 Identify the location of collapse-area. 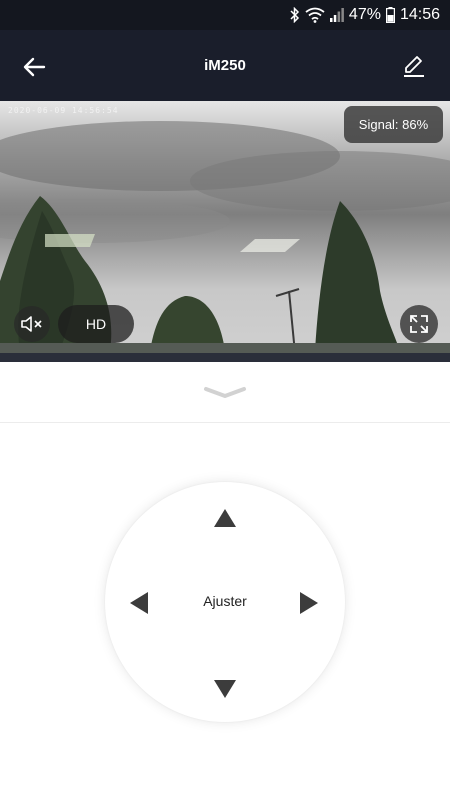
(225, 392).